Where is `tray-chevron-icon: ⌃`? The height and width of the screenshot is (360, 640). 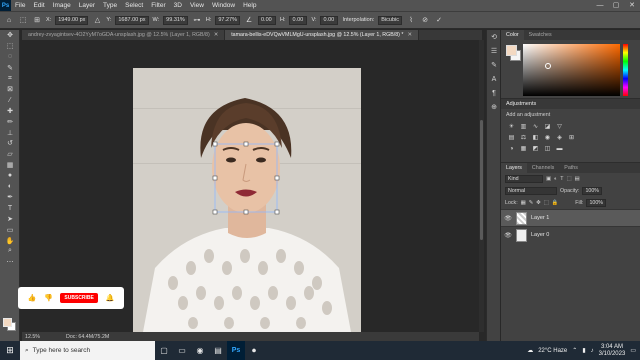 tray-chevron-icon: ⌃ is located at coordinates (574, 350).